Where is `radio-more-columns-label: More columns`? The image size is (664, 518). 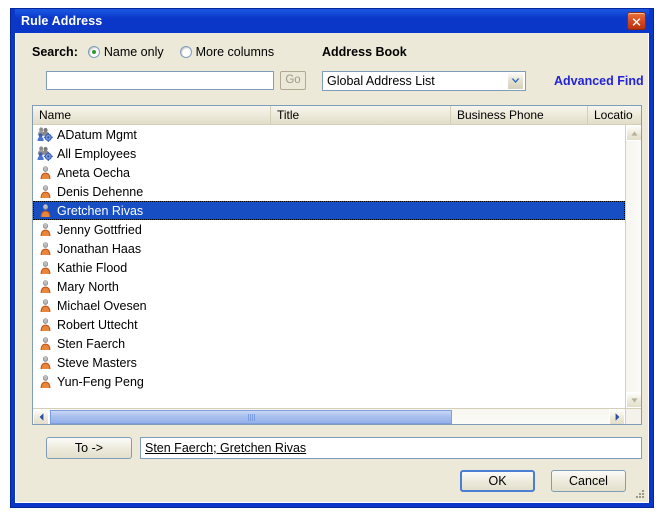 radio-more-columns-label: More columns is located at coordinates (235, 52).